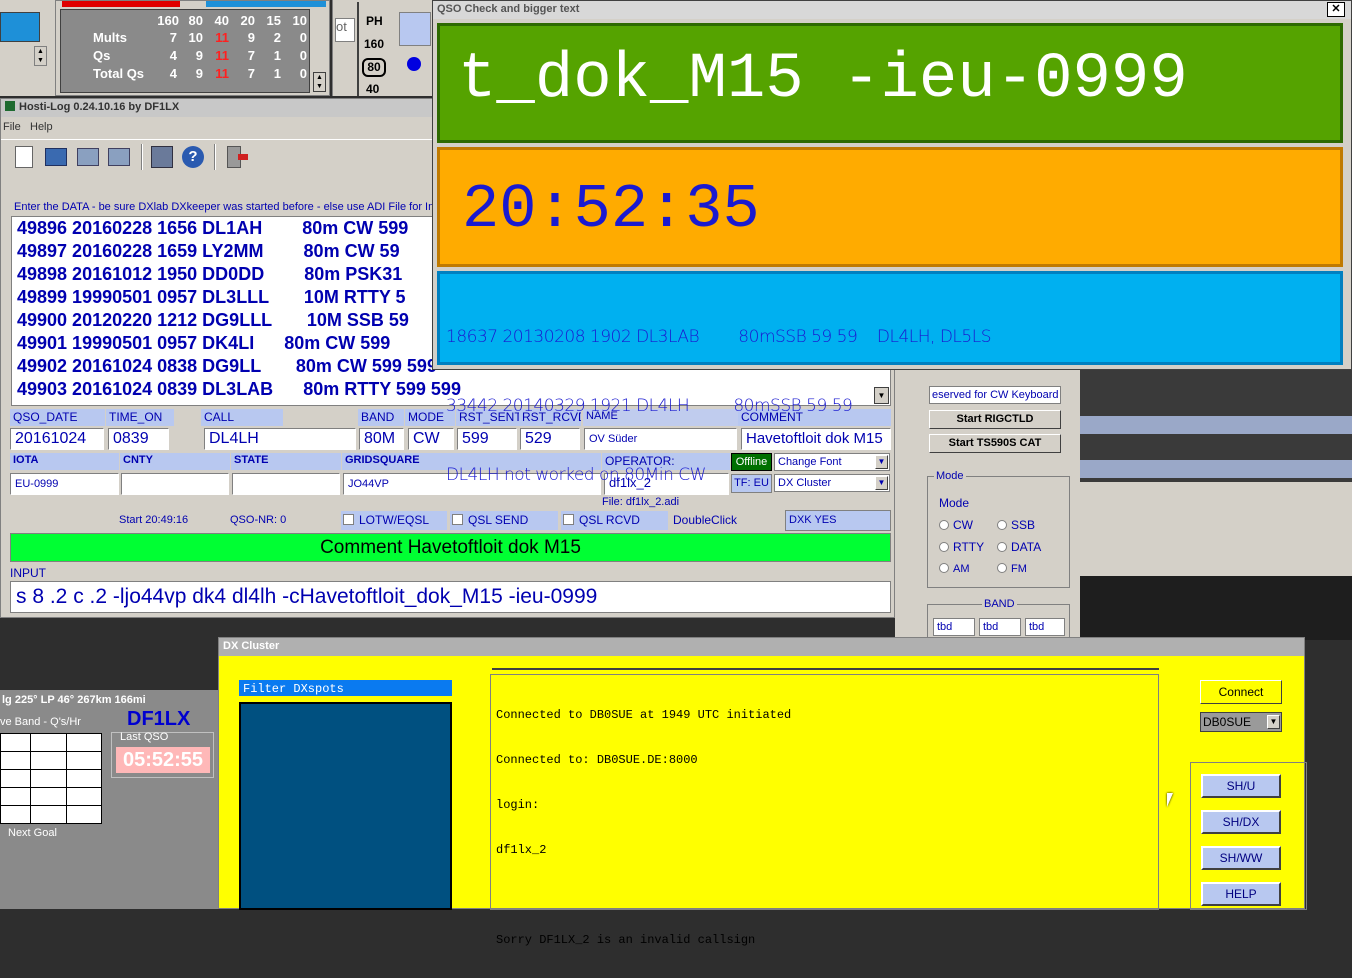 This screenshot has width=1352, height=978. I want to click on big-text-panel: t_dok_M15 -ieu-0999, so click(890, 83).